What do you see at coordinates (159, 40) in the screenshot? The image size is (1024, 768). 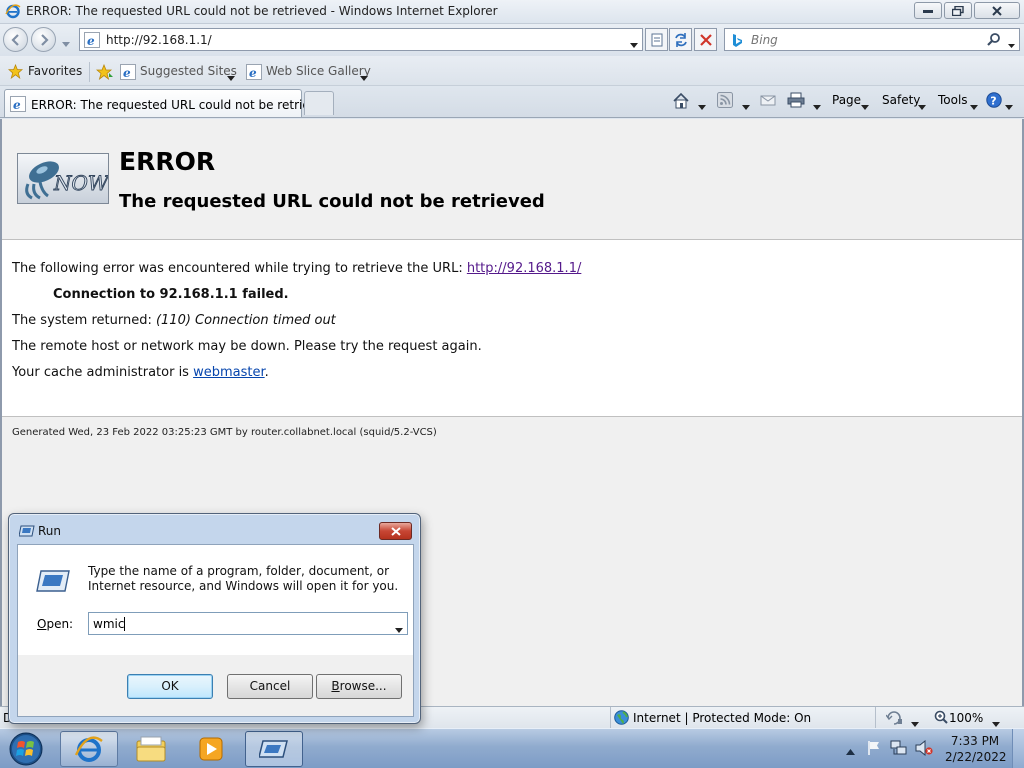 I see `address-url: http://92.168.1.1/` at bounding box center [159, 40].